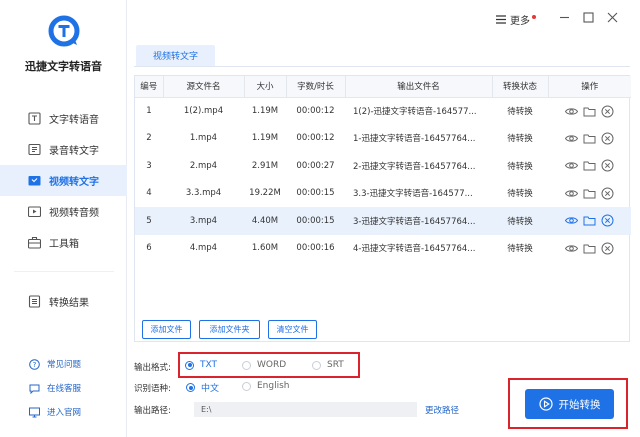  I want to click on help-icon: ?, so click(34, 364).